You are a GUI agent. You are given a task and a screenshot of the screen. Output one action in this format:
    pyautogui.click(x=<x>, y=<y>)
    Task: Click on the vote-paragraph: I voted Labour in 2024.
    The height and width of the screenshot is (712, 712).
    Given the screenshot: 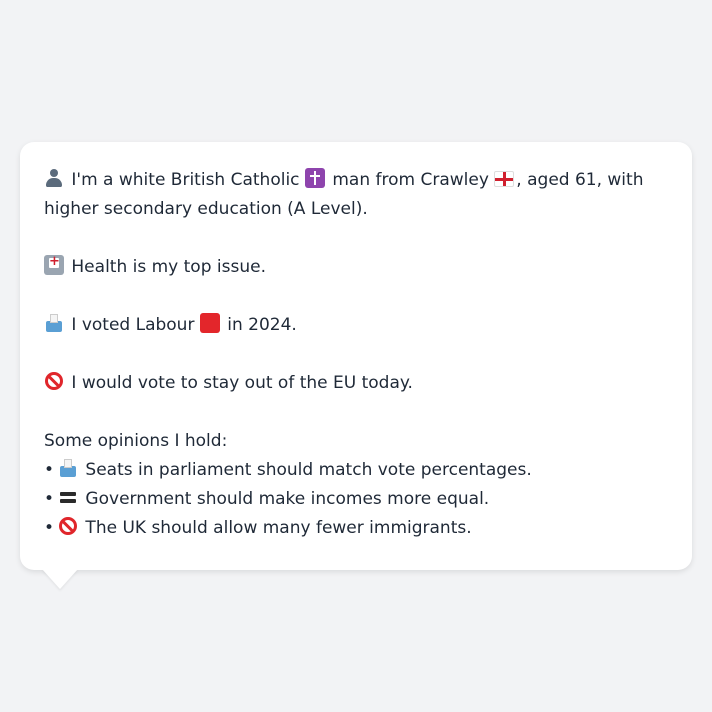 What is the action you would take?
    pyautogui.click(x=356, y=325)
    